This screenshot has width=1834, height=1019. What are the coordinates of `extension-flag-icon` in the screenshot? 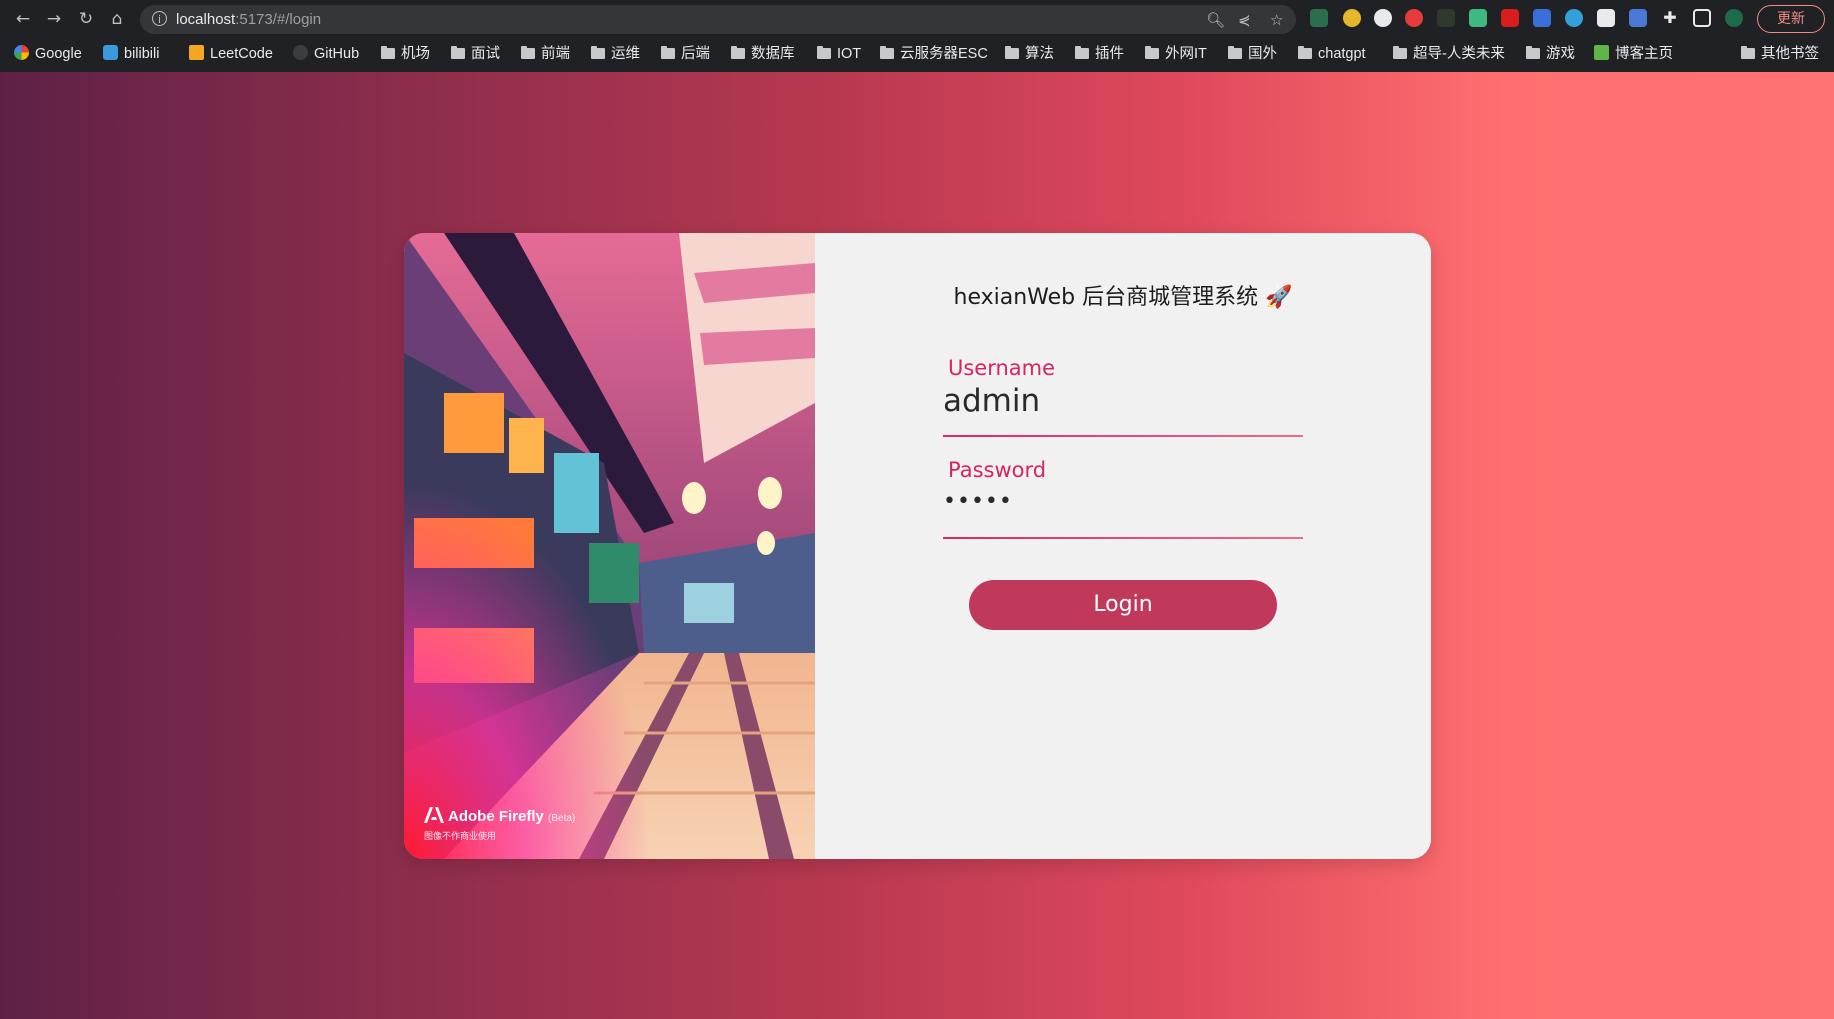 It's located at (1510, 18).